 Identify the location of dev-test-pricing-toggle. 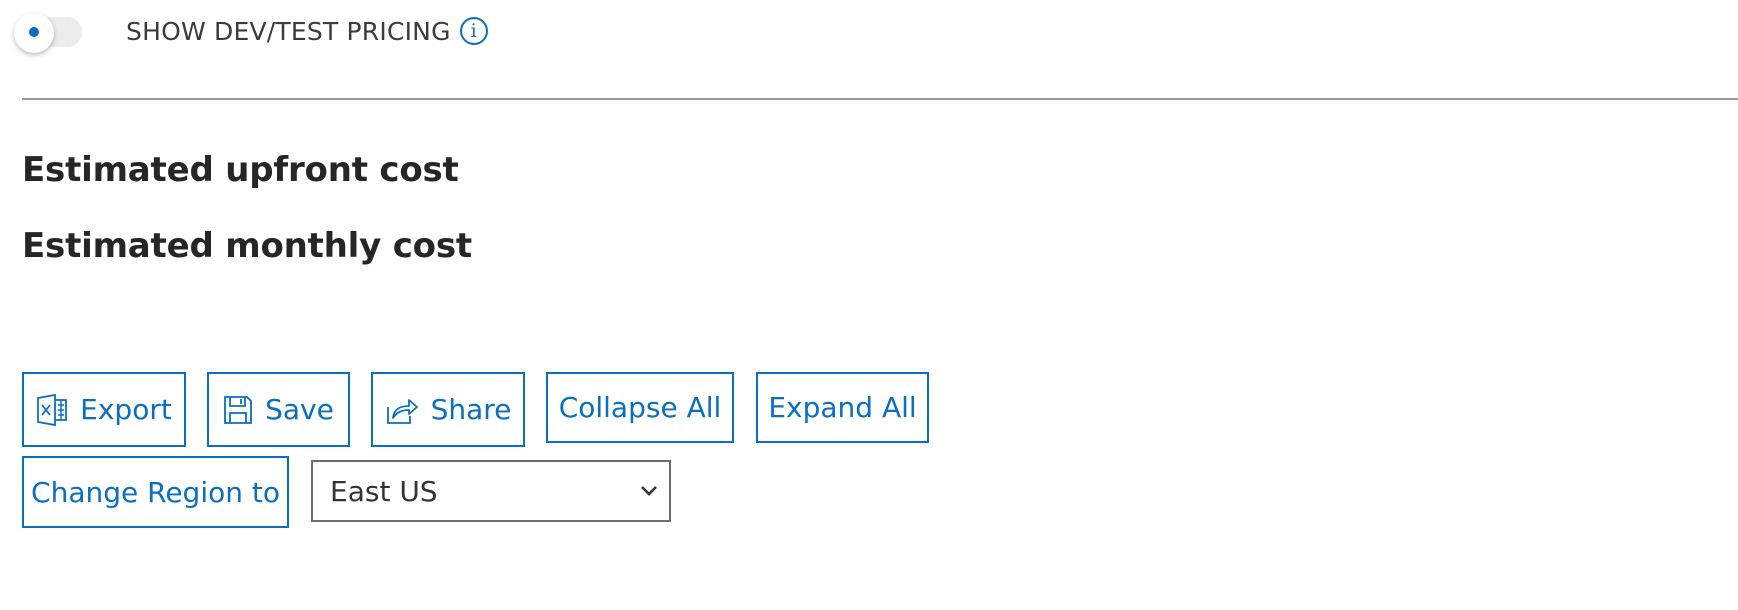
(49, 32).